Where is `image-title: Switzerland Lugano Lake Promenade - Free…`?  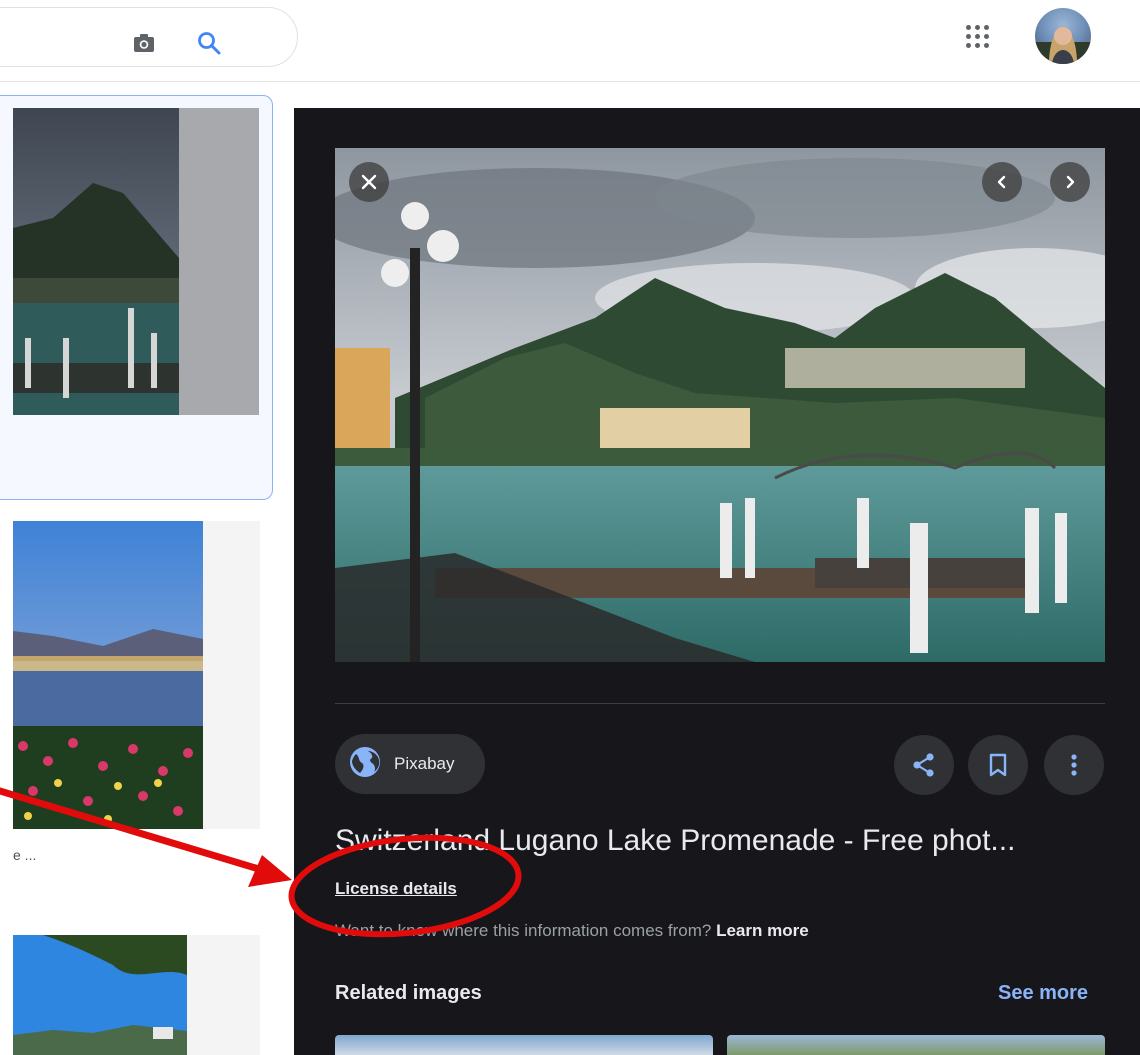 image-title: Switzerland Lugano Lake Promenade - Free… is located at coordinates (725, 841).